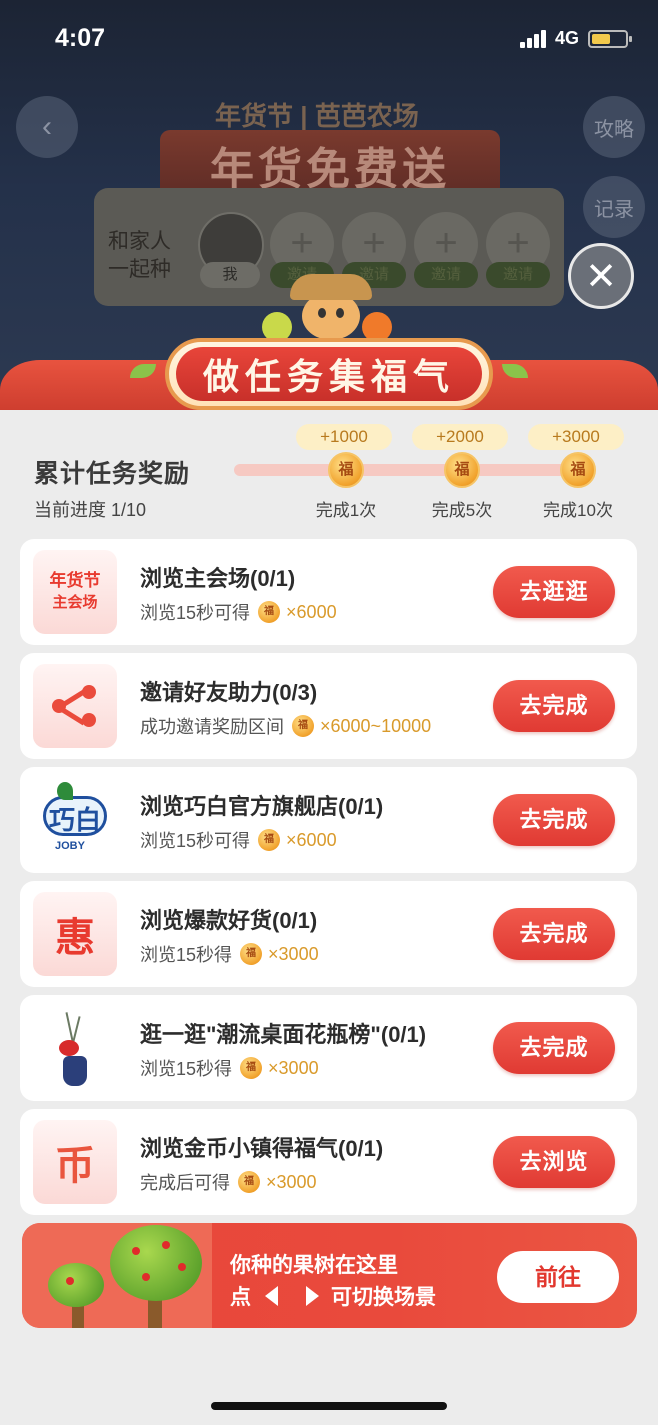  I want to click on flower-vase-icon, so click(75, 1048).